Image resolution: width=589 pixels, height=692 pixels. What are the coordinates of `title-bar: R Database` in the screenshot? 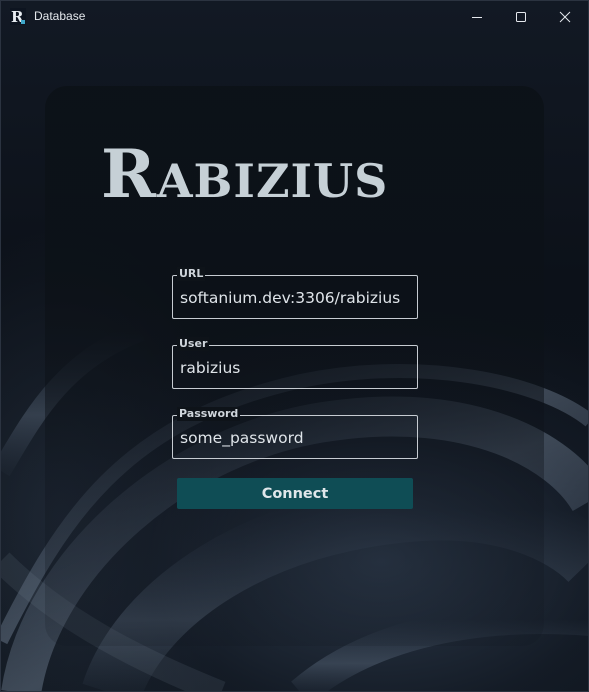 It's located at (294, 16).